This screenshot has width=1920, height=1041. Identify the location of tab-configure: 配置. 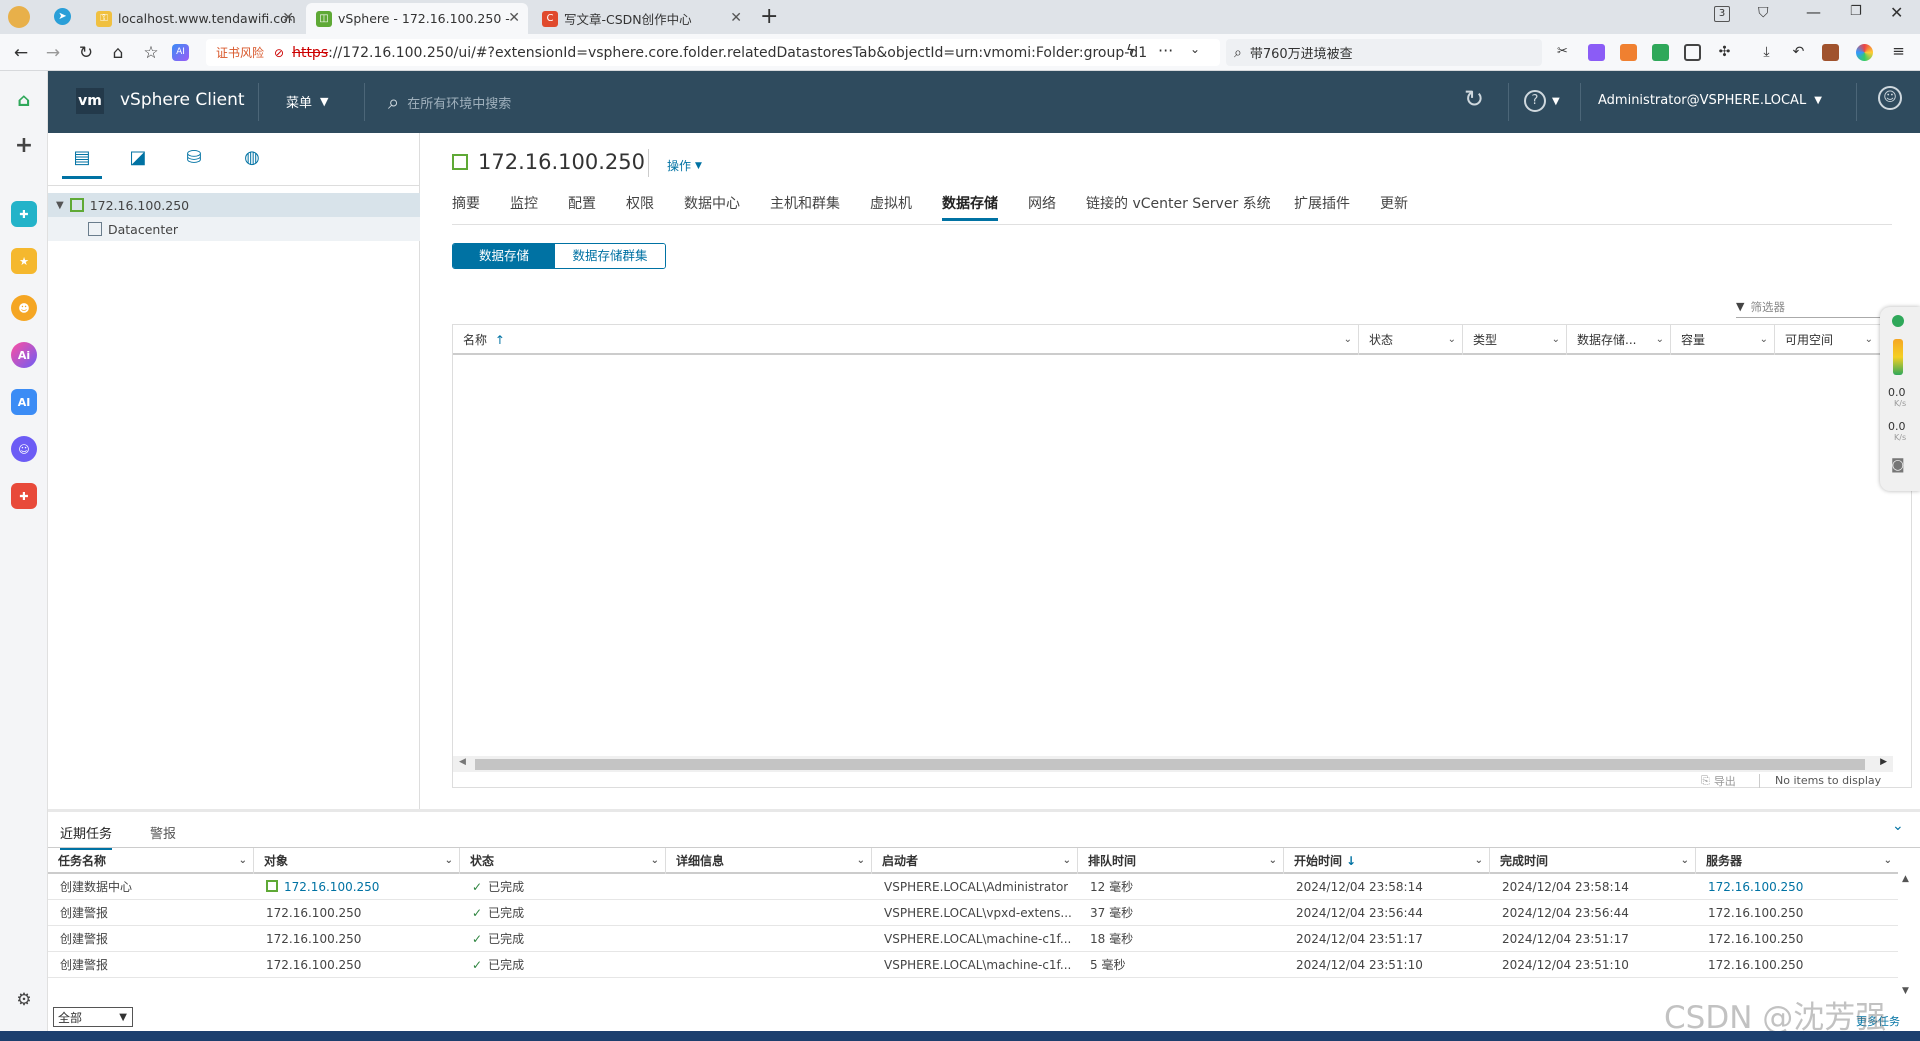
(582, 203).